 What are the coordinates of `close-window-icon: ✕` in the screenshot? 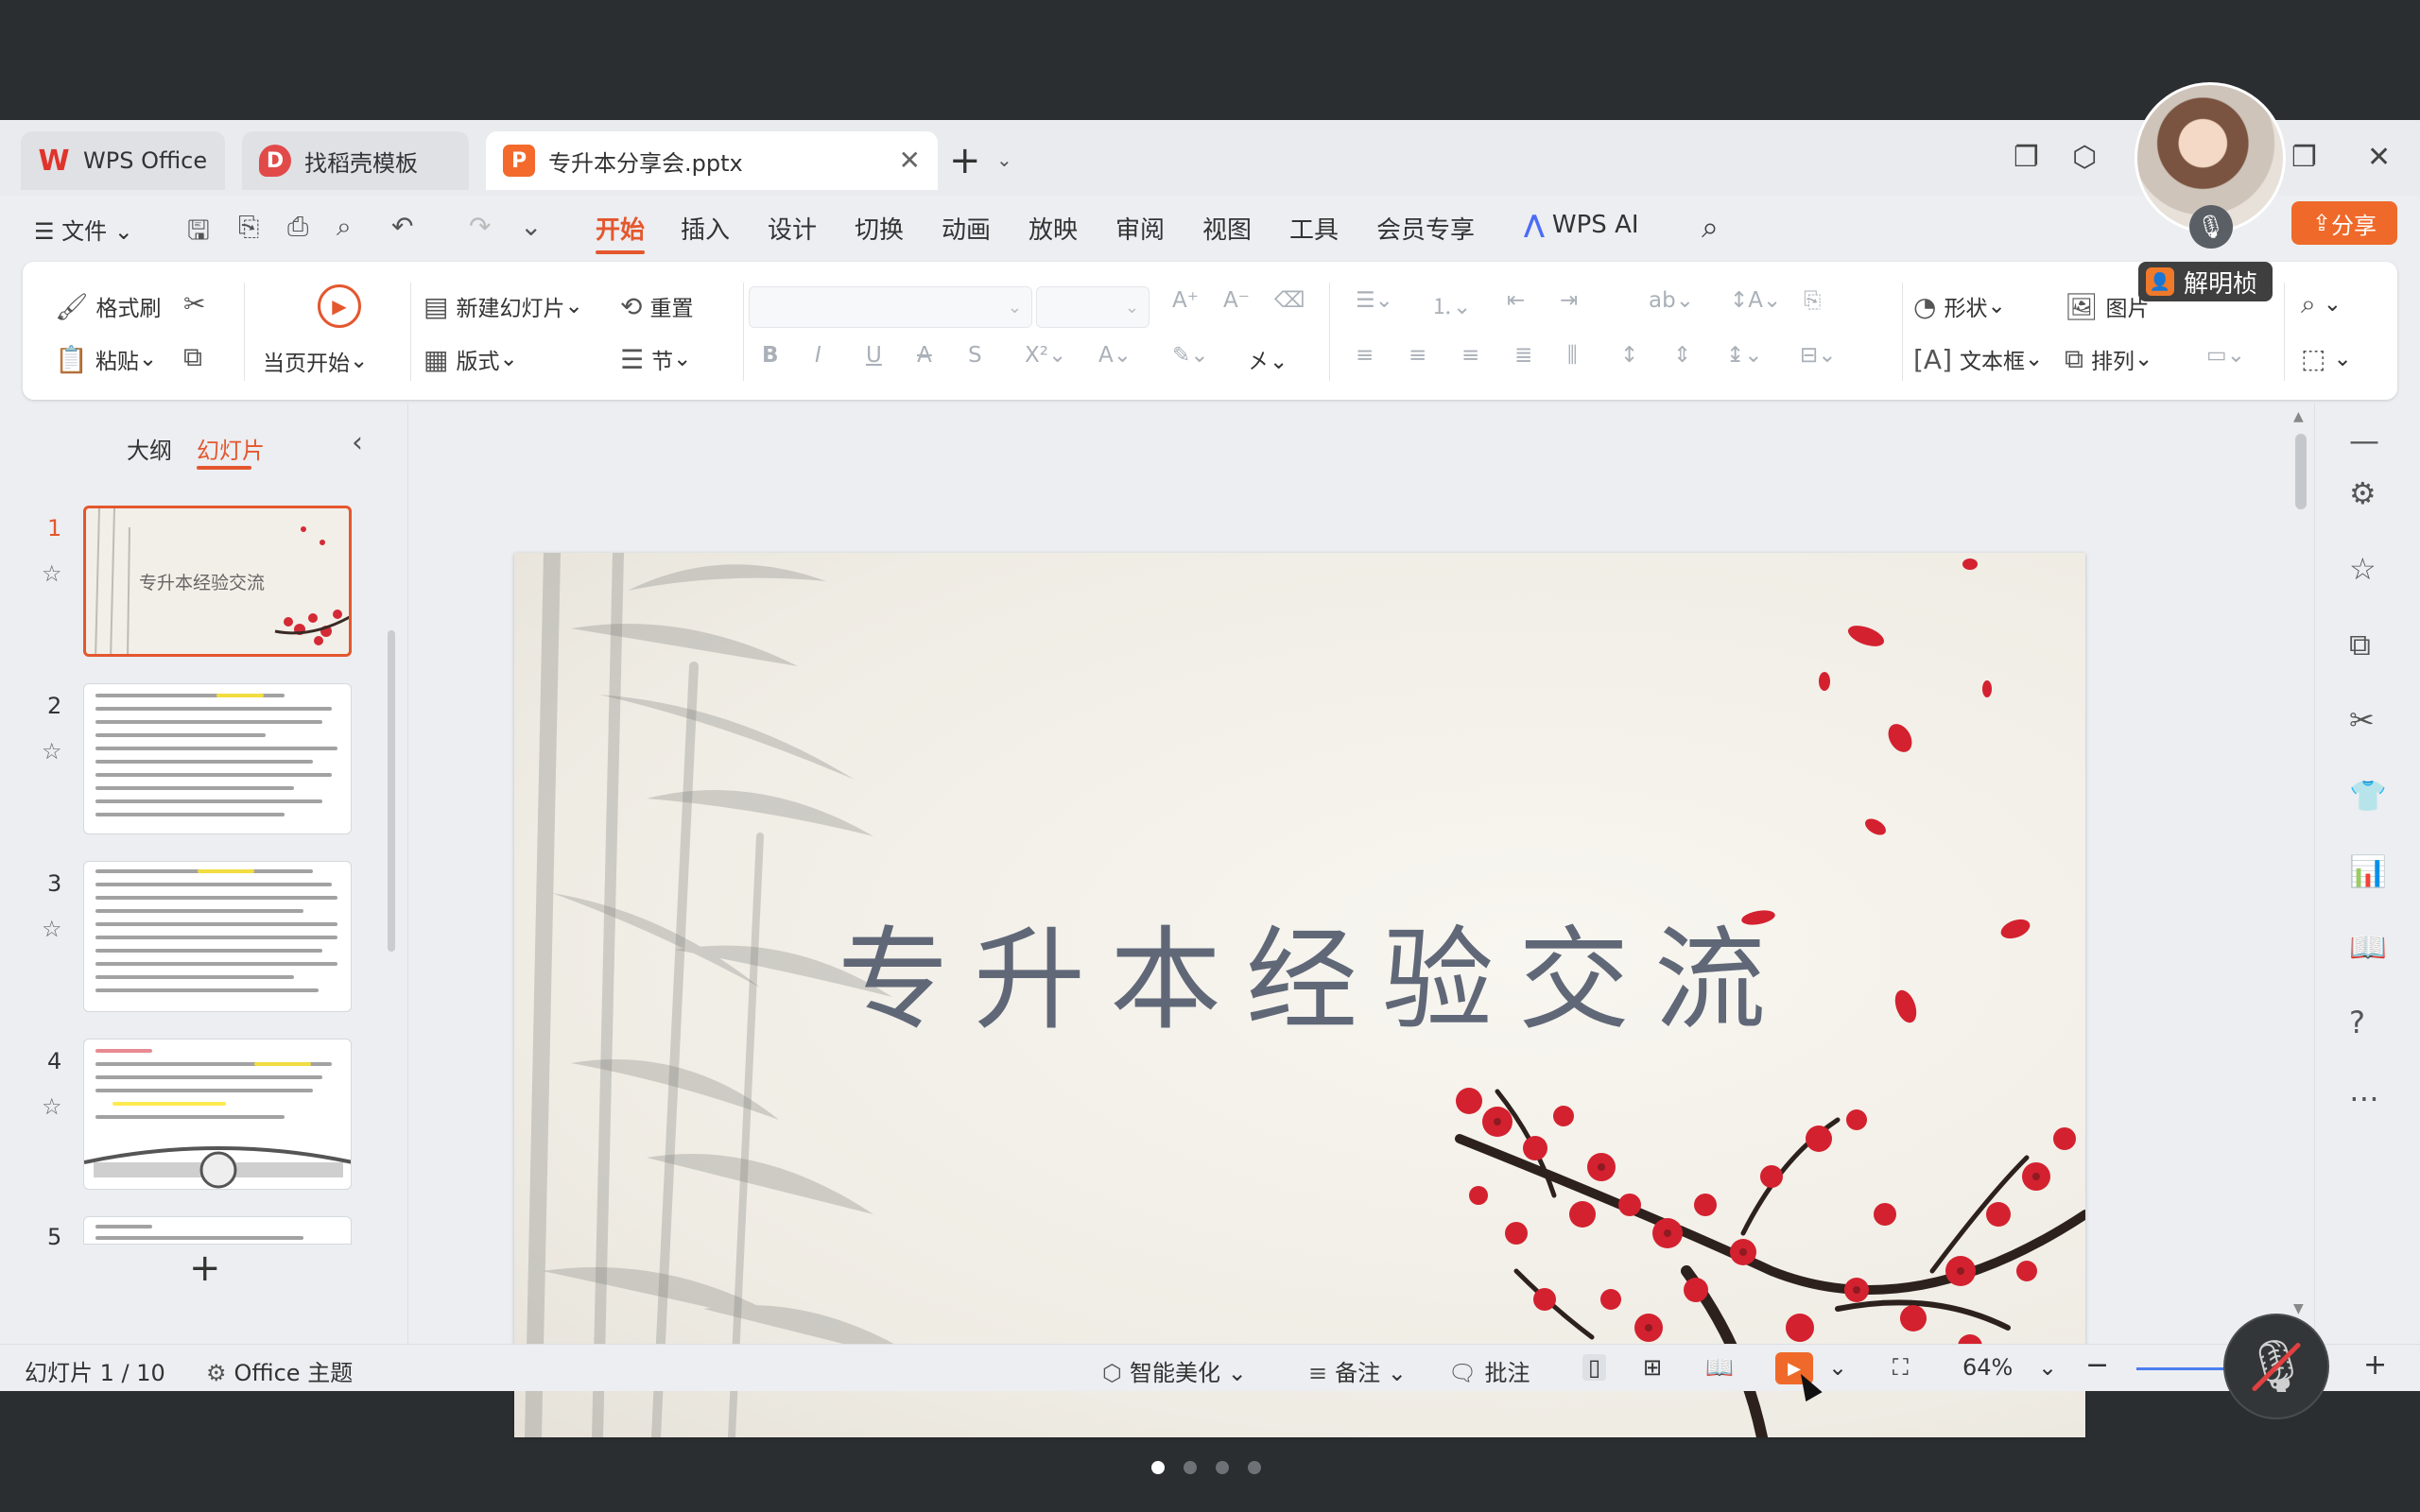 It's located at (2379, 157).